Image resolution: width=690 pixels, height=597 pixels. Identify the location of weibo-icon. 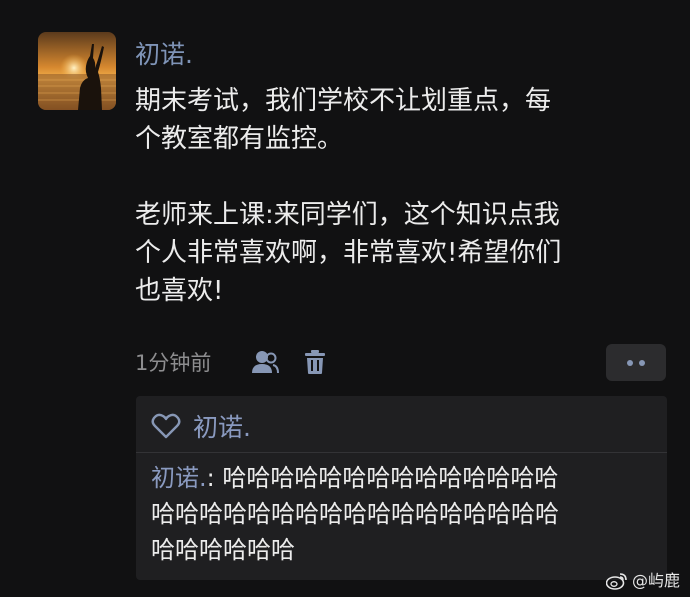
(616, 581).